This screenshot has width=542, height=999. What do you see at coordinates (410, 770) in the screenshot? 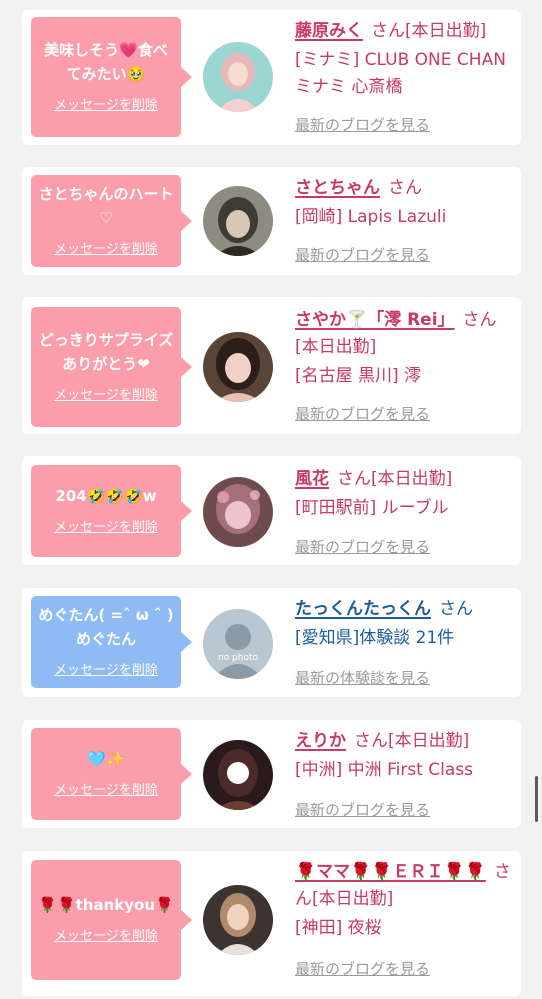
I see `shop-name: 中洲 First Class` at bounding box center [410, 770].